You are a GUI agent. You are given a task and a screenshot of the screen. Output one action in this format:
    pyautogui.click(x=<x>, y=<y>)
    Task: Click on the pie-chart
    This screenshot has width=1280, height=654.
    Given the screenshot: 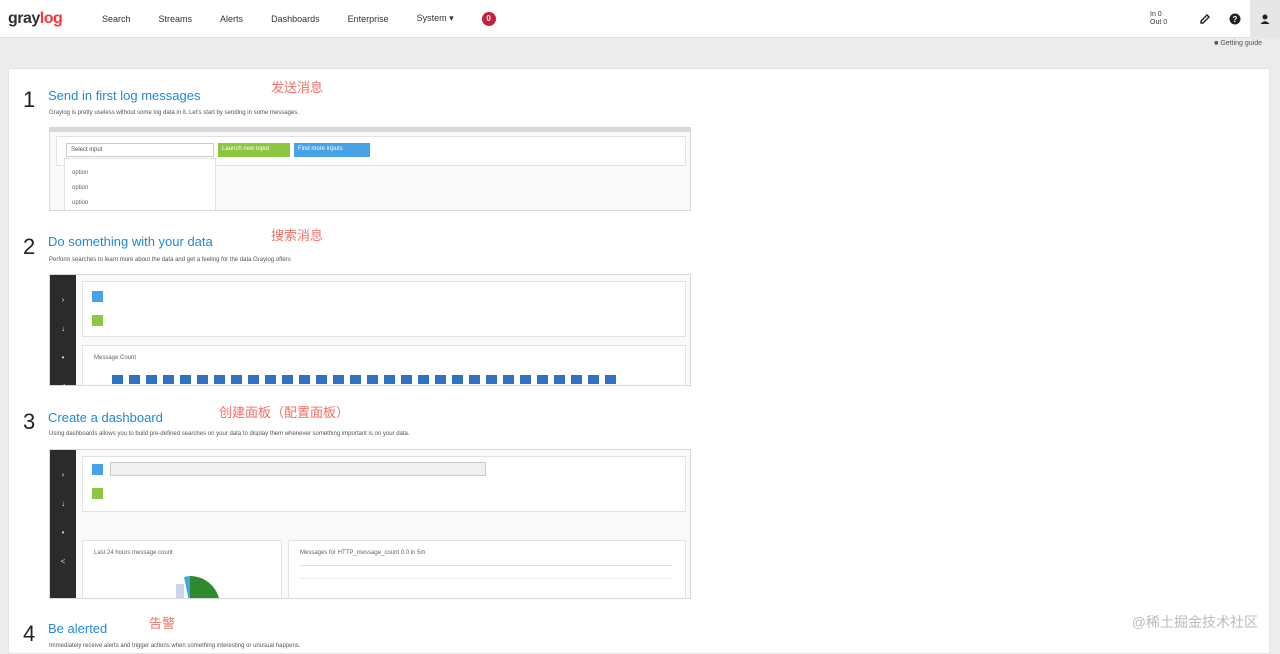 What is the action you would take?
    pyautogui.click(x=197, y=587)
    